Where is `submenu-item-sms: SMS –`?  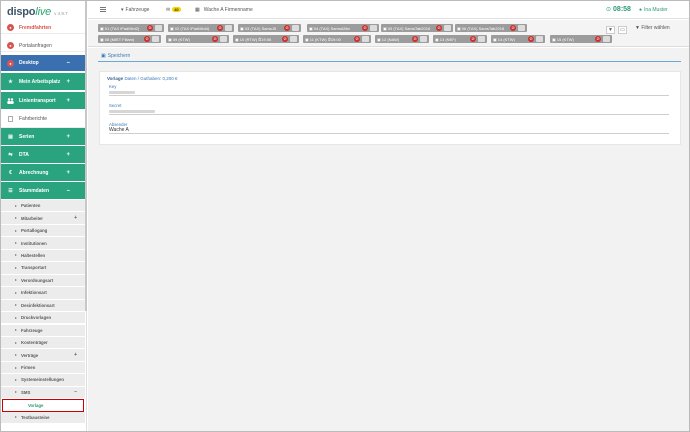
submenu-item-sms: SMS – is located at coordinates (43, 393).